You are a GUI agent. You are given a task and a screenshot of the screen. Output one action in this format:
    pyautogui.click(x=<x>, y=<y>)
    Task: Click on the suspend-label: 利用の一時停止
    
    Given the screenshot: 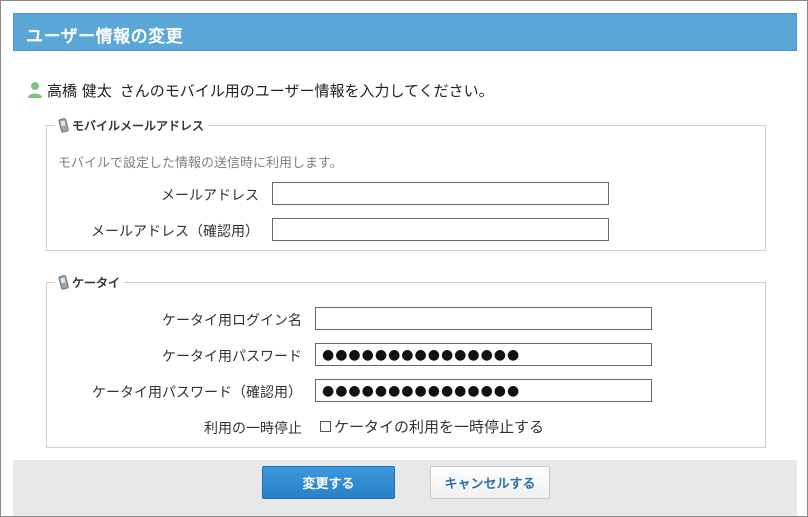 What is the action you would take?
    pyautogui.click(x=253, y=429)
    